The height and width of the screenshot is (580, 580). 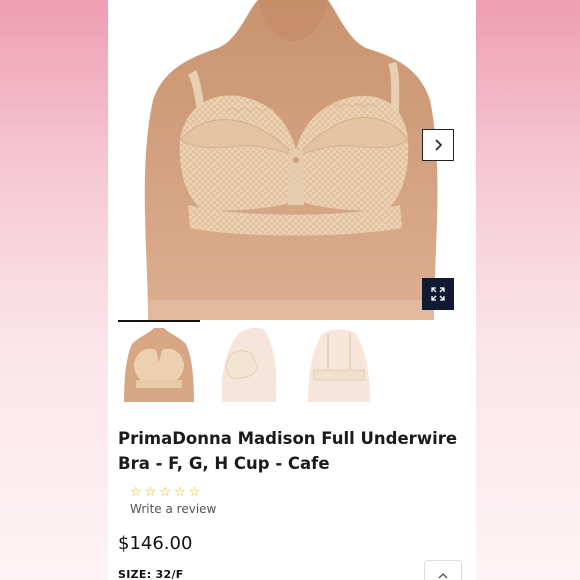 I want to click on product-price: $146.00, so click(x=155, y=543).